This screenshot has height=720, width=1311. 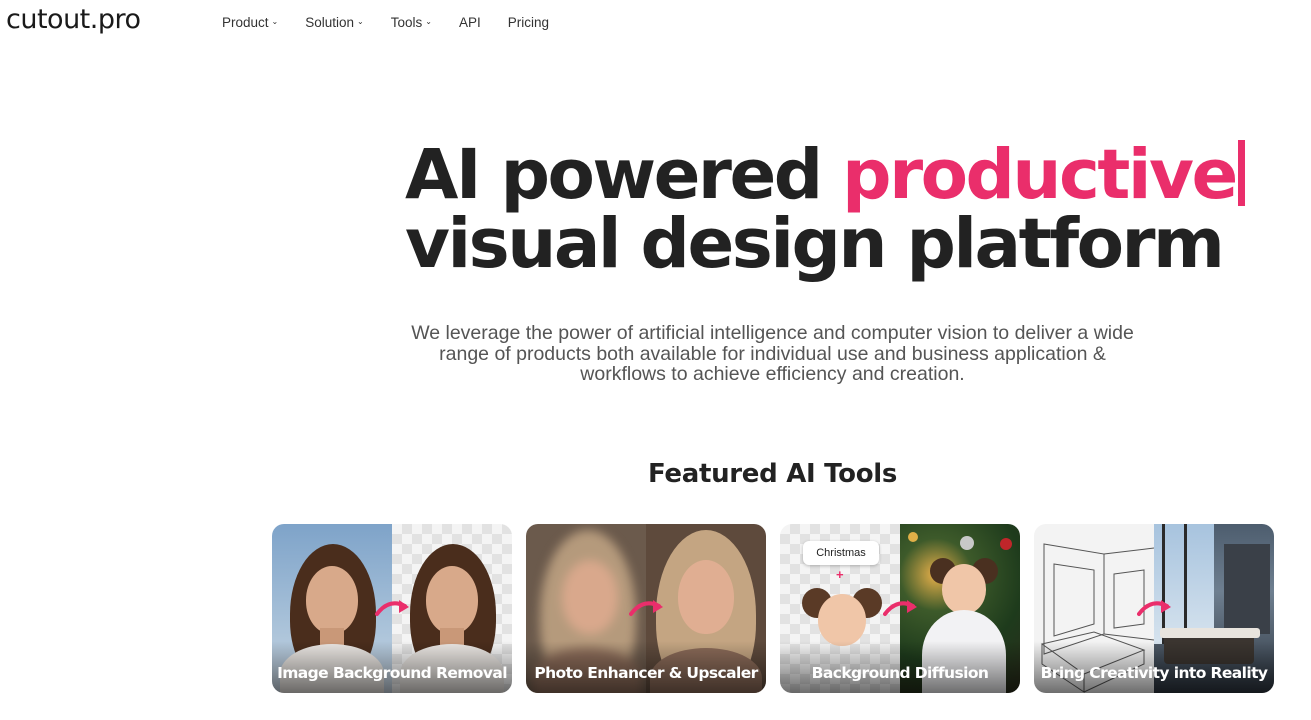 What do you see at coordinates (841, 553) in the screenshot?
I see `prompt-chip: Christmas` at bounding box center [841, 553].